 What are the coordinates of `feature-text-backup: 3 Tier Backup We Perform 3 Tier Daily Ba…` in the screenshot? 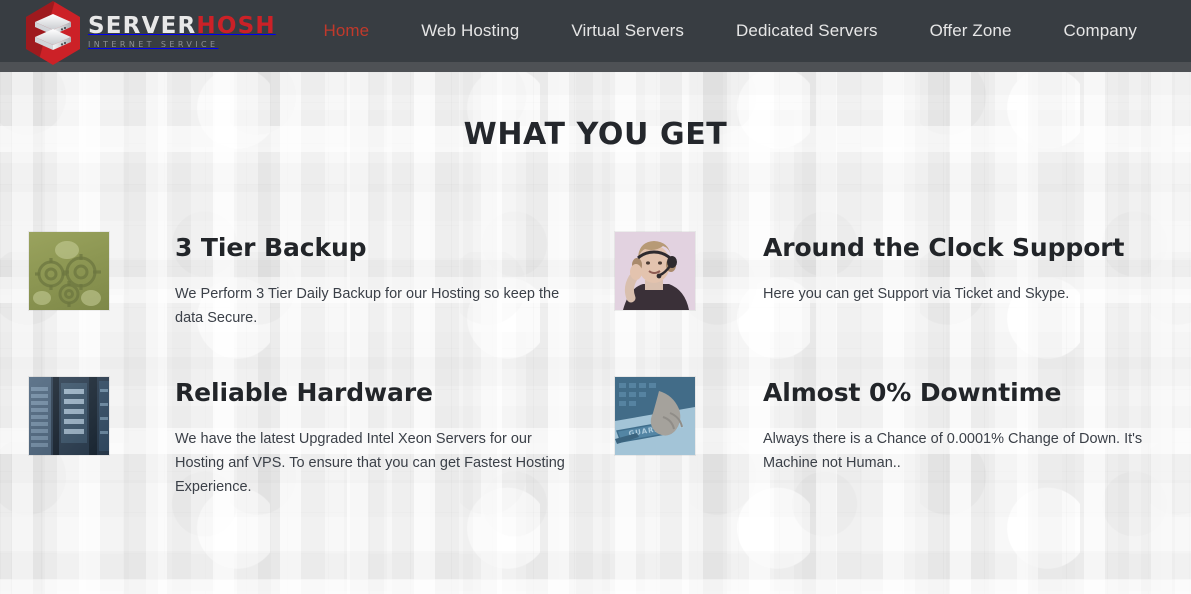 It's located at (338, 271).